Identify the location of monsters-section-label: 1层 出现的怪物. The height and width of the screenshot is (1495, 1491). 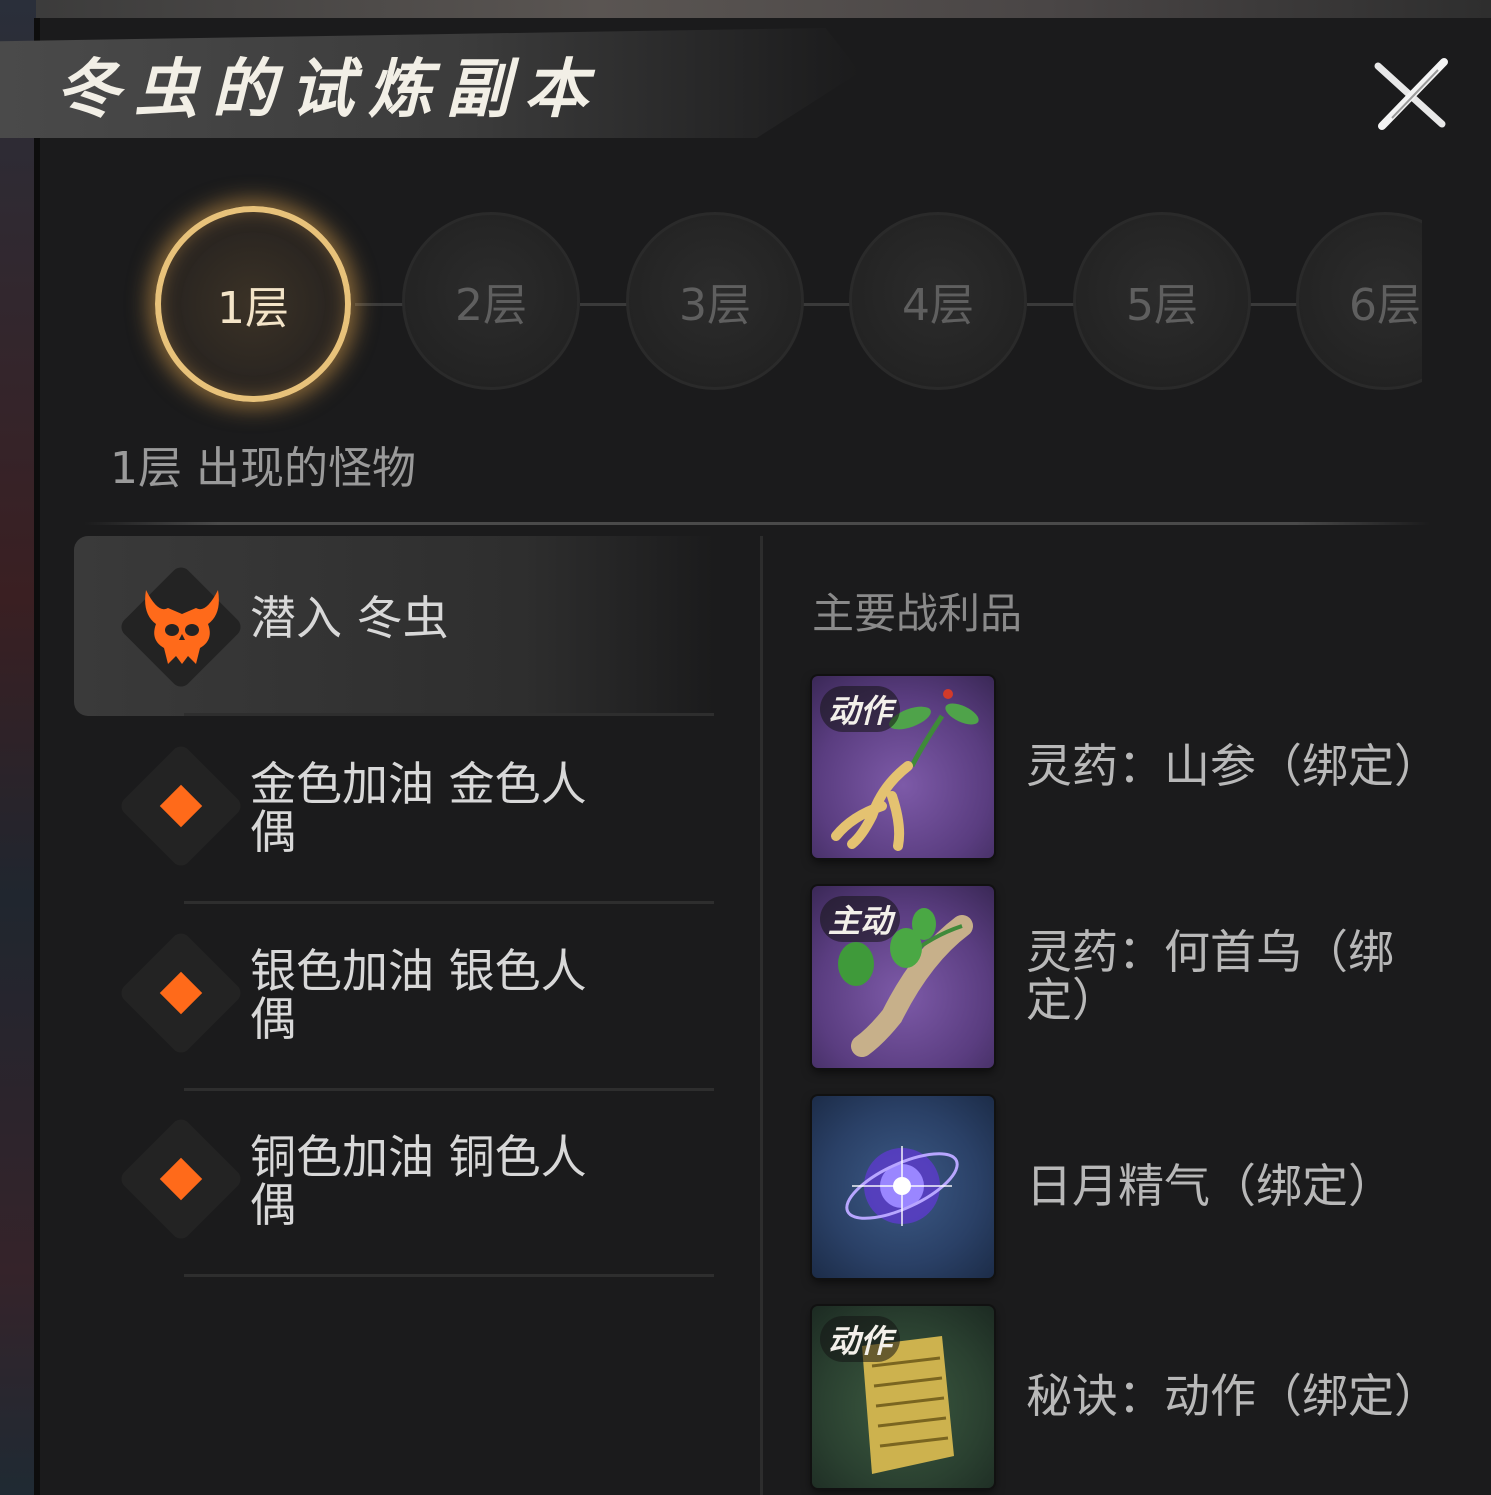
(263, 468).